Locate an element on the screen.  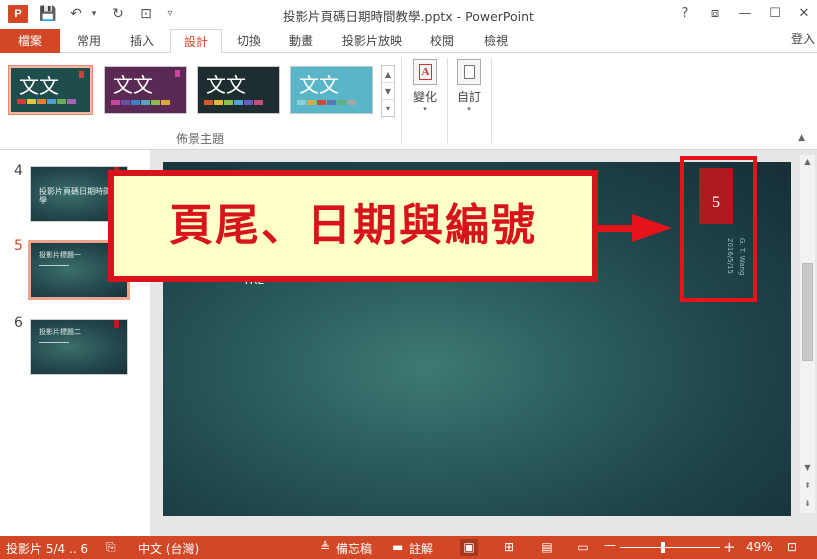
theme-gallery-scroll: ▲ ▼ ▾ is located at coordinates (388, 91).